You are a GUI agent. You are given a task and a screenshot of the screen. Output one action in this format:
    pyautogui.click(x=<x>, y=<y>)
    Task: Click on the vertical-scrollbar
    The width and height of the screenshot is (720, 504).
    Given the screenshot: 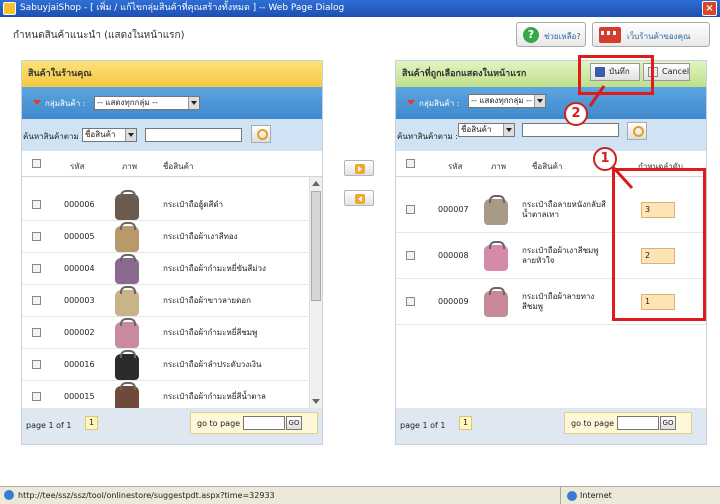 What is the action you would take?
    pyautogui.click(x=315, y=292)
    